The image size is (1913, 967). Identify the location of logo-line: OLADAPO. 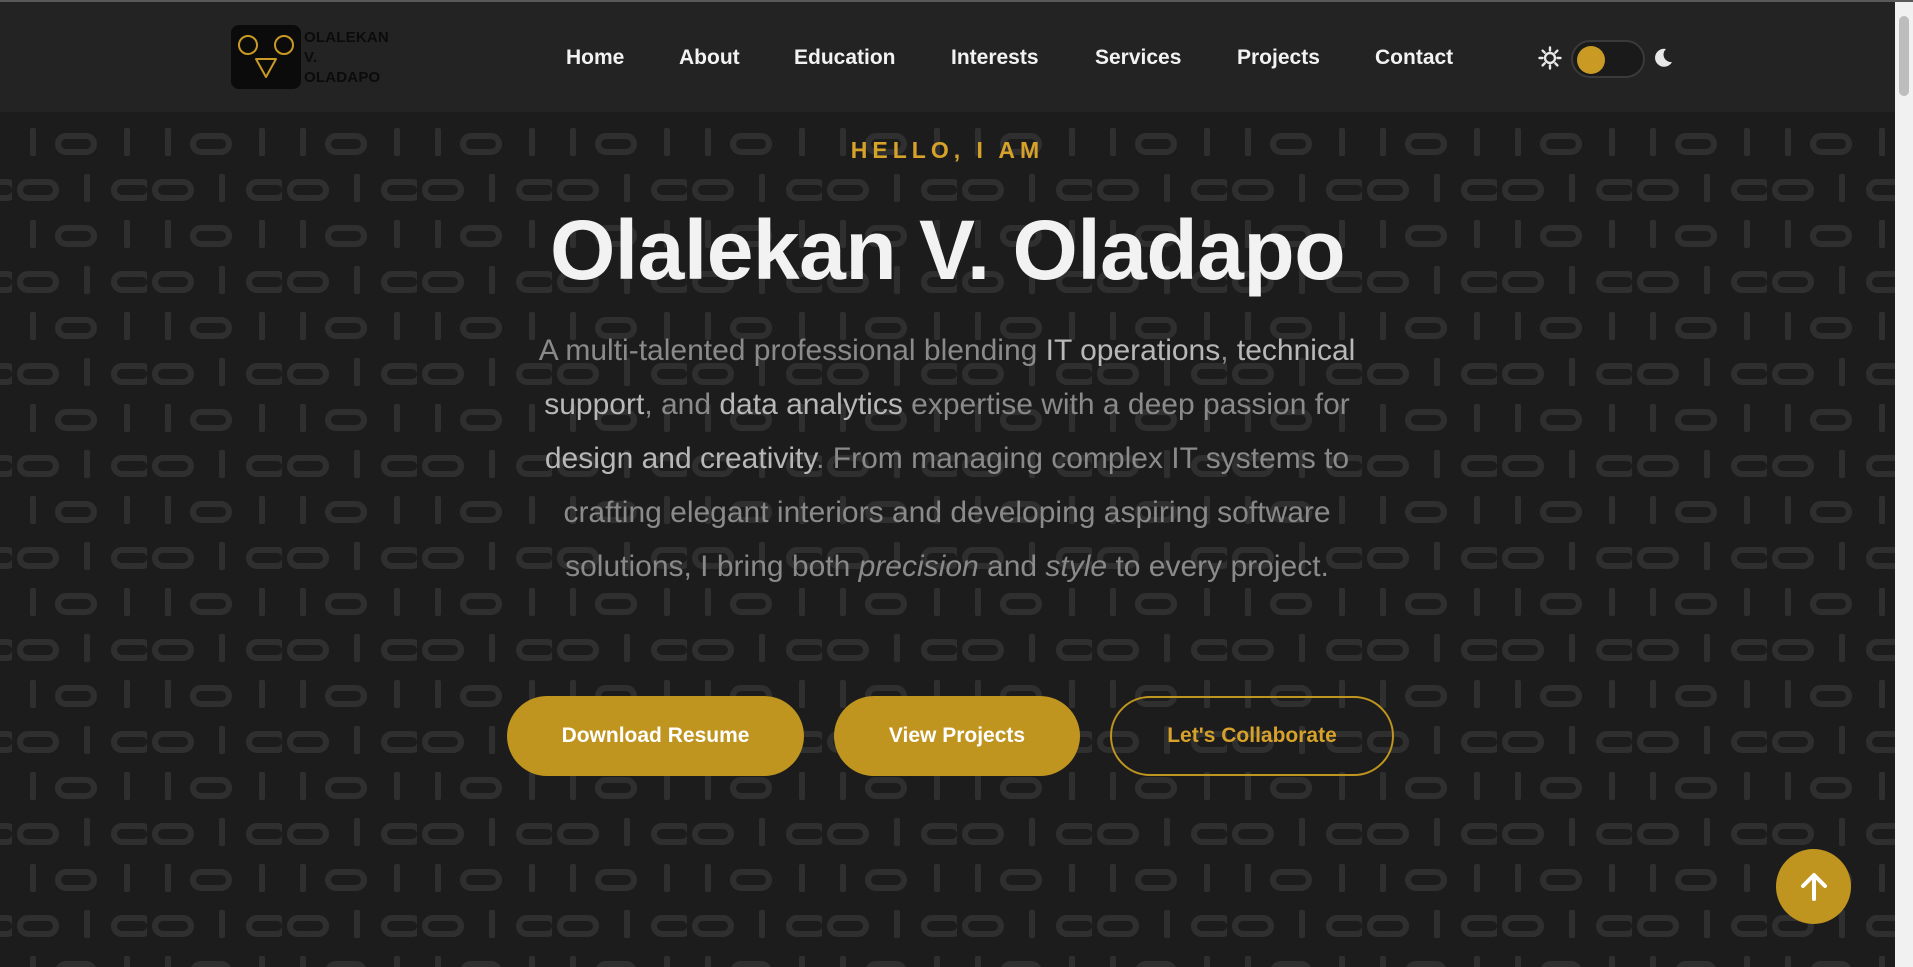
(342, 77).